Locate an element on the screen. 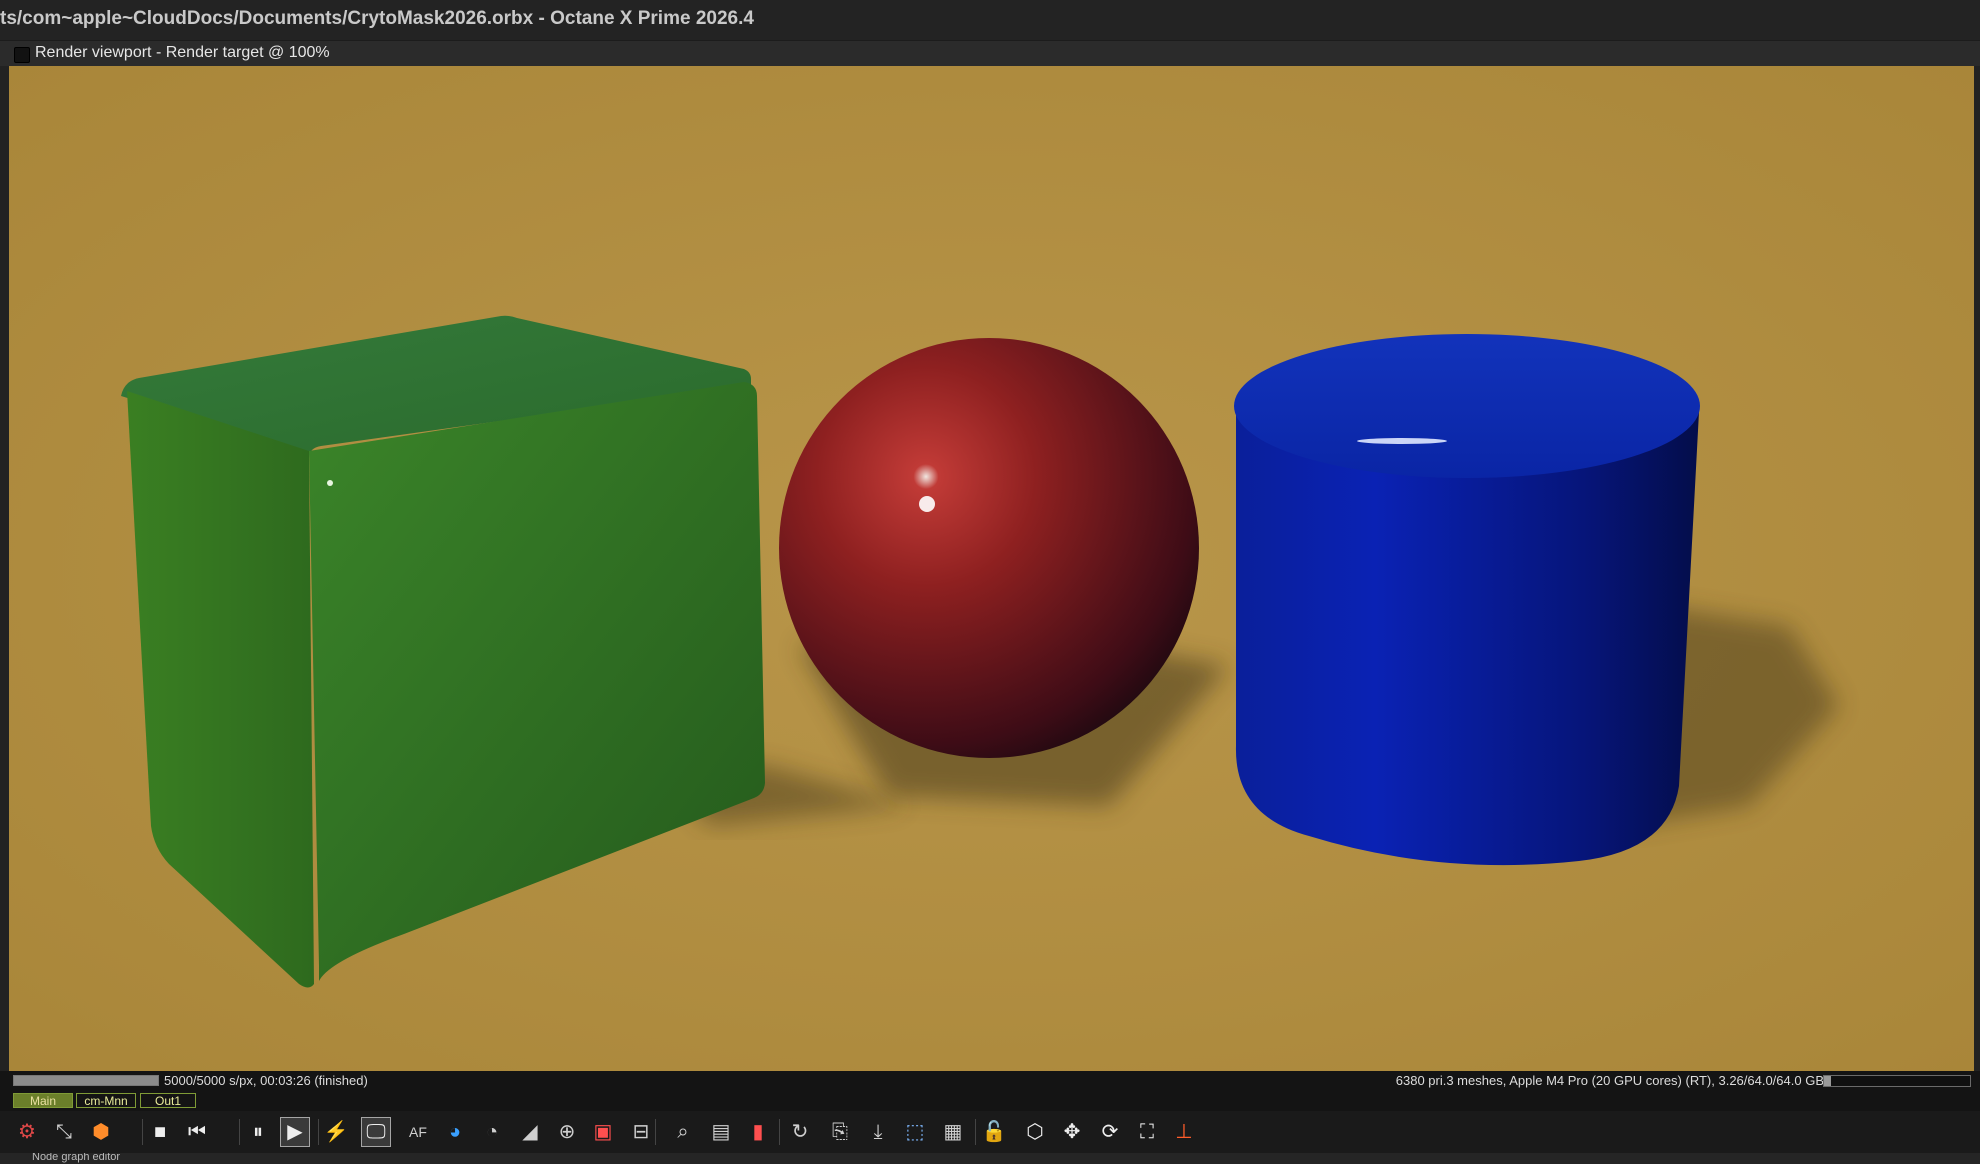 The image size is (1980, 1164). focus-picker-icon: ◢ is located at coordinates (530, 1132).